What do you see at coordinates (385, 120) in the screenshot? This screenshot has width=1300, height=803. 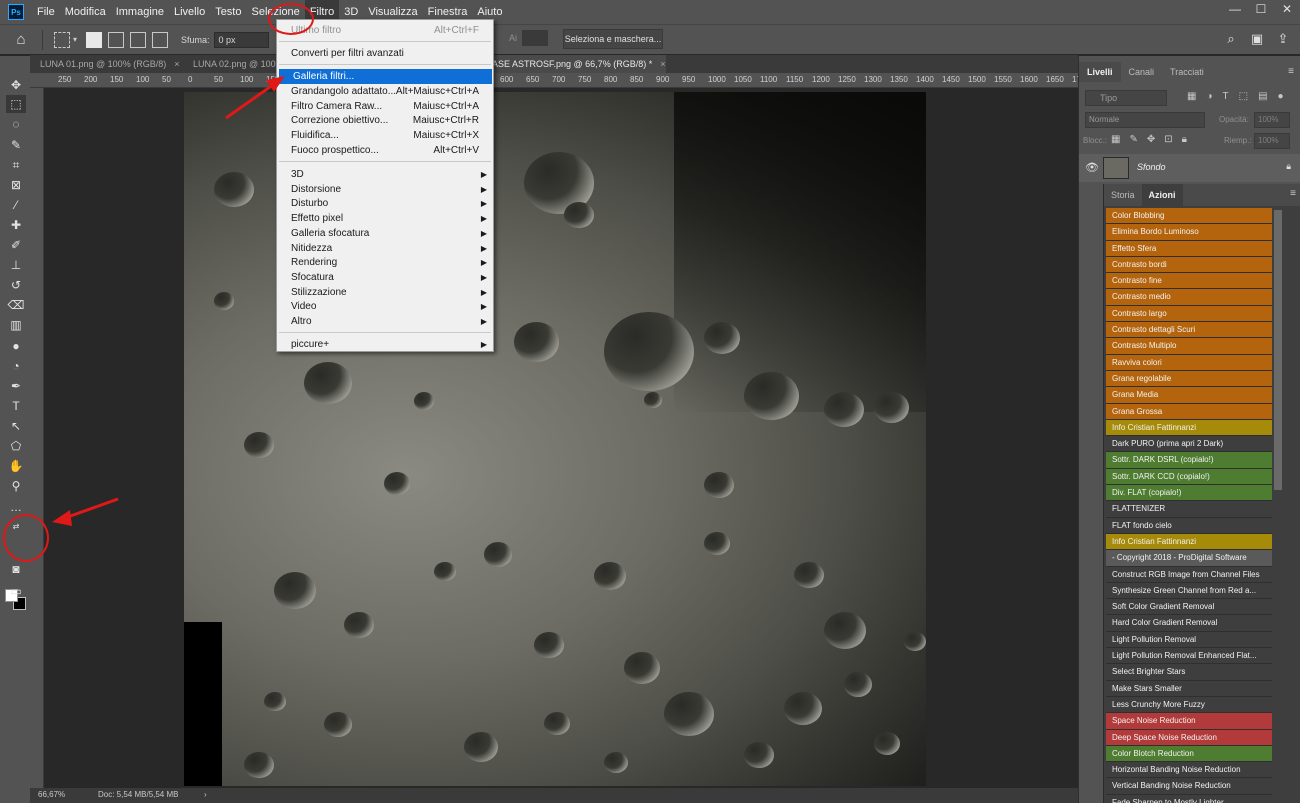 I see `menu-item-correzione-obiettivo: Correzione obiettivo... Maiusc+Ctrl+R` at bounding box center [385, 120].